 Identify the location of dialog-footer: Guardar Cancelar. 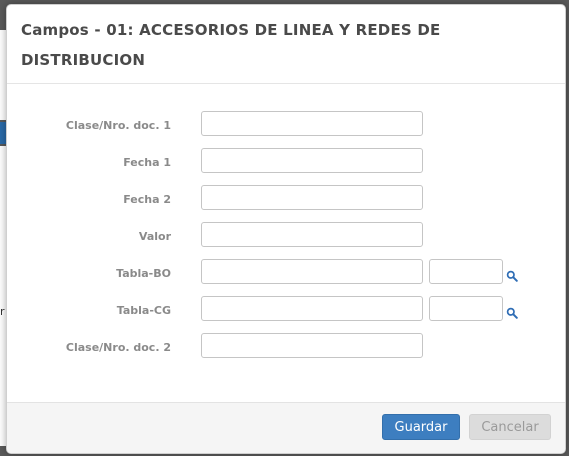
(286, 427).